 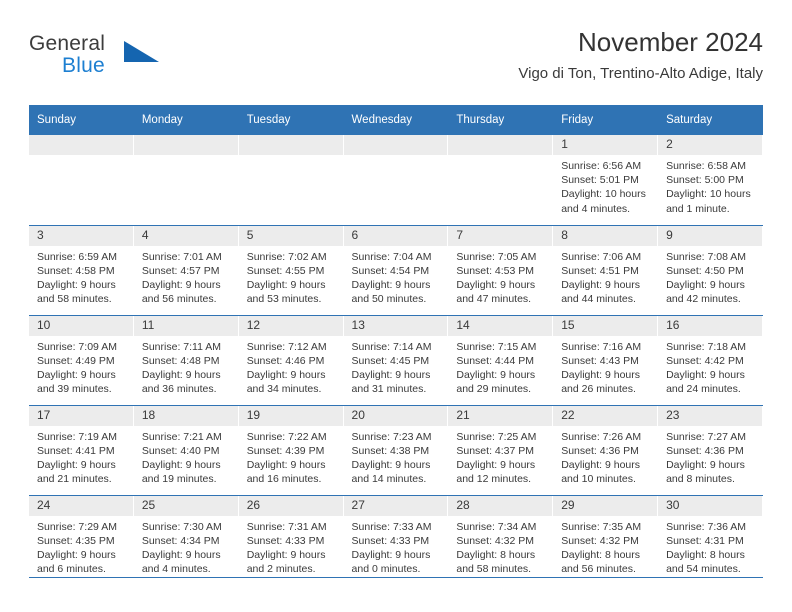 What do you see at coordinates (77, 256) in the screenshot?
I see `sunrise-text: Sunrise: 6:59 AM` at bounding box center [77, 256].